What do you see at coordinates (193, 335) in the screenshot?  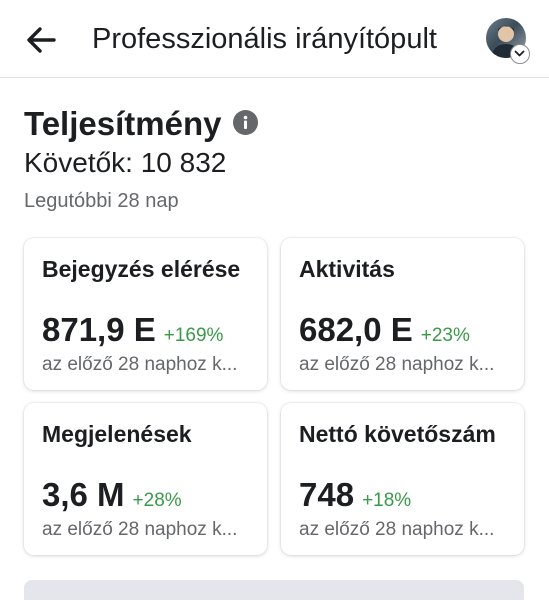 I see `metric-change: +169%` at bounding box center [193, 335].